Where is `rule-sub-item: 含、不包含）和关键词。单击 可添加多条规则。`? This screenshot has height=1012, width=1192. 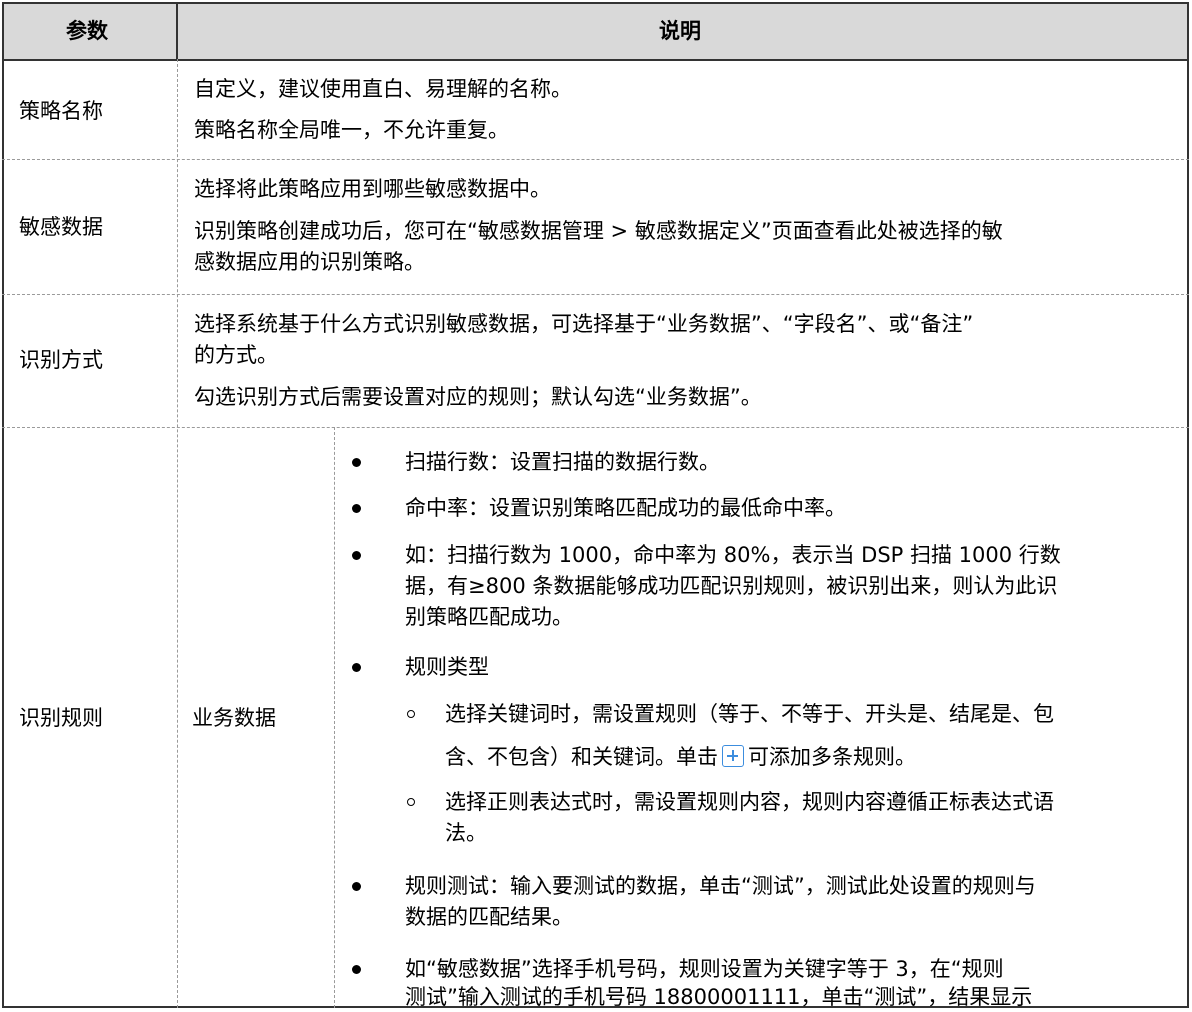 rule-sub-item: 含、不包含）和关键词。单击 可添加多条规则。 is located at coordinates (680, 757).